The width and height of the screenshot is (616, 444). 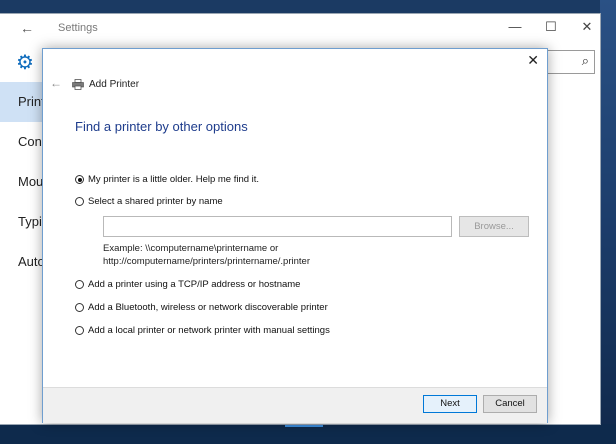 What do you see at coordinates (155, 201) in the screenshot?
I see `option-label: Select a shared printer by name` at bounding box center [155, 201].